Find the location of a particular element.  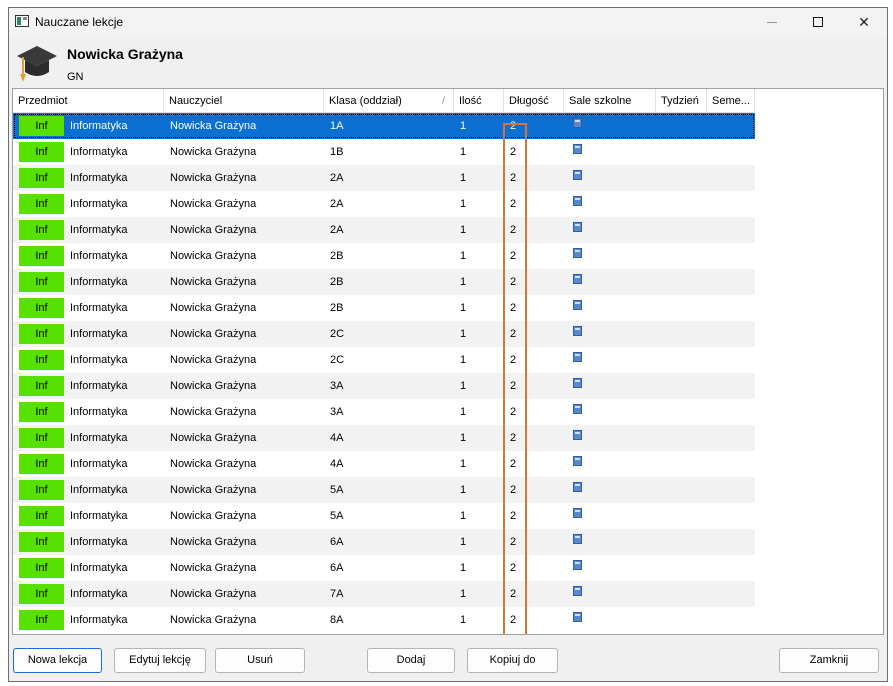

cell-class: 1A is located at coordinates (337, 126).